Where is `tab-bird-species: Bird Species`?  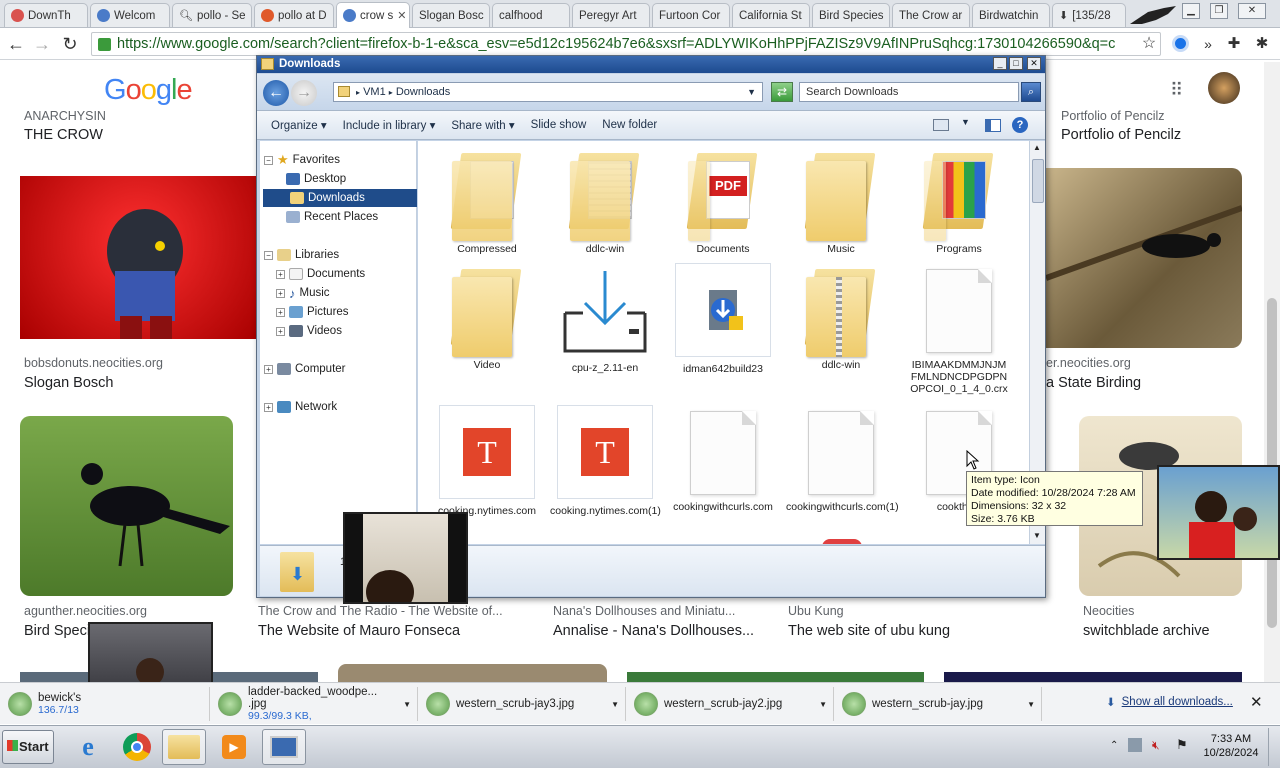 tab-bird-species: Bird Species is located at coordinates (851, 15).